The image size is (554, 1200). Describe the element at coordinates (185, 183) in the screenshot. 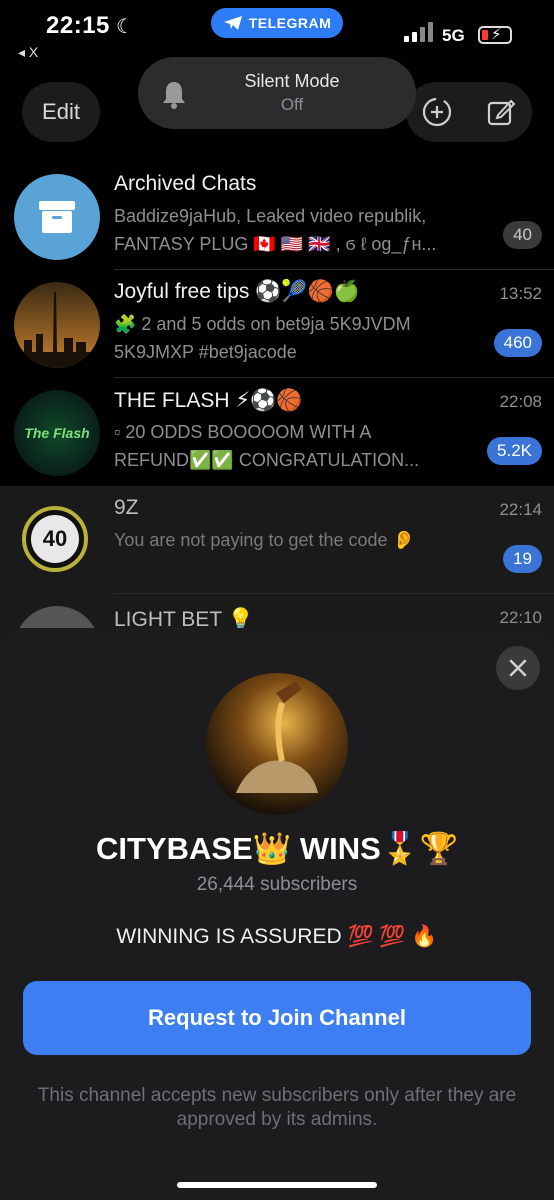

I see `chat-name: Archived Chats` at that location.